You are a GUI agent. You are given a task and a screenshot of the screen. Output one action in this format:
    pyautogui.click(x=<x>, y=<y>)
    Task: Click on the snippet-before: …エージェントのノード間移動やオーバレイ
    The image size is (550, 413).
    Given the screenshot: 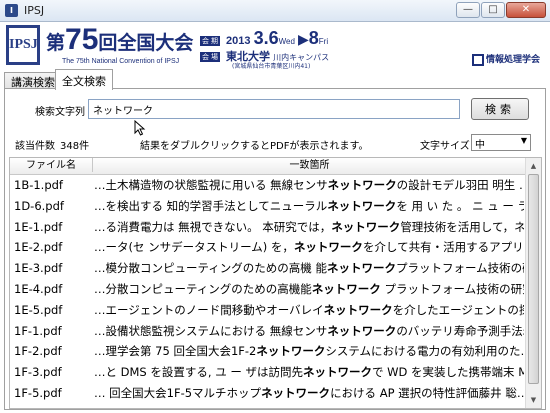 What is the action you would take?
    pyautogui.click(x=209, y=309)
    